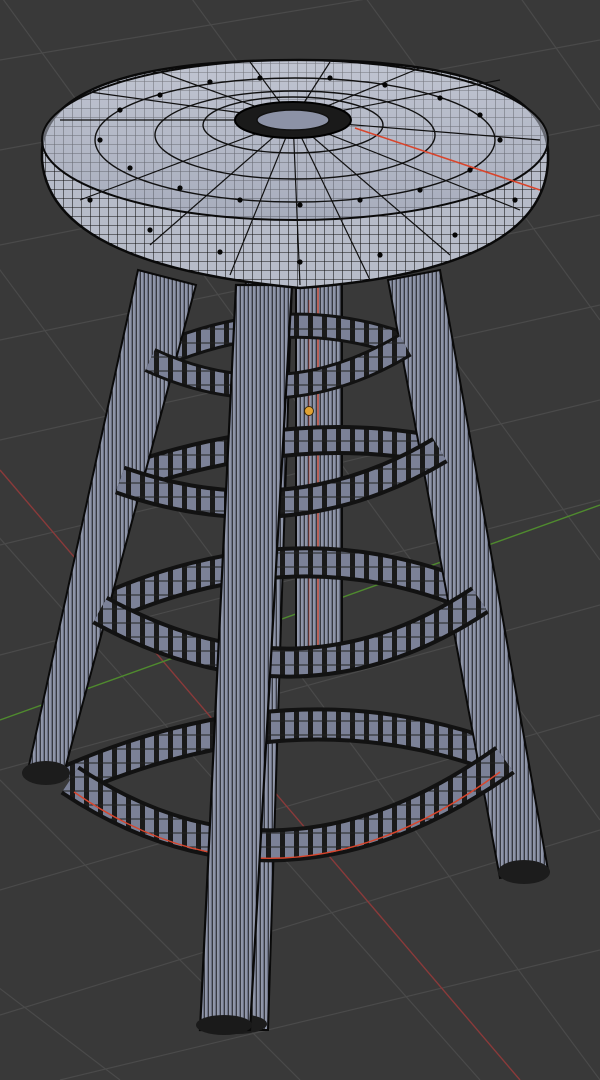 This screenshot has height=1080, width=600. I want to click on footrest-ring-bottom-front, so click(287, 804).